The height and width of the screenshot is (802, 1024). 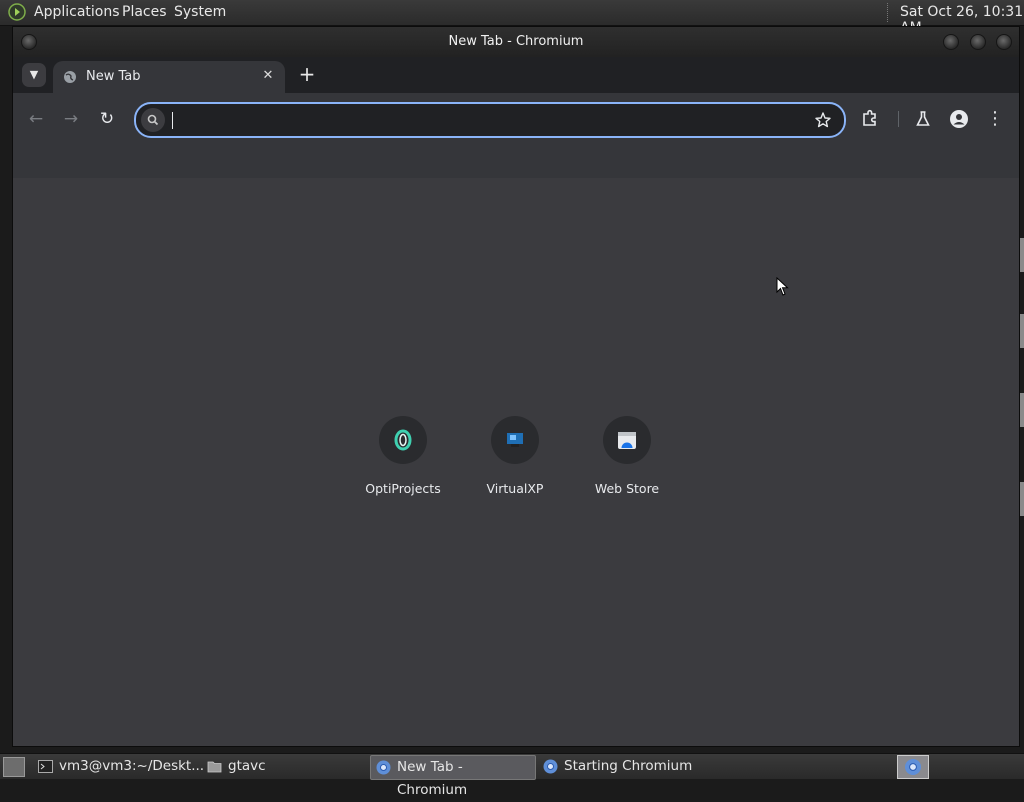 What do you see at coordinates (627, 440) in the screenshot?
I see `web-store-icon` at bounding box center [627, 440].